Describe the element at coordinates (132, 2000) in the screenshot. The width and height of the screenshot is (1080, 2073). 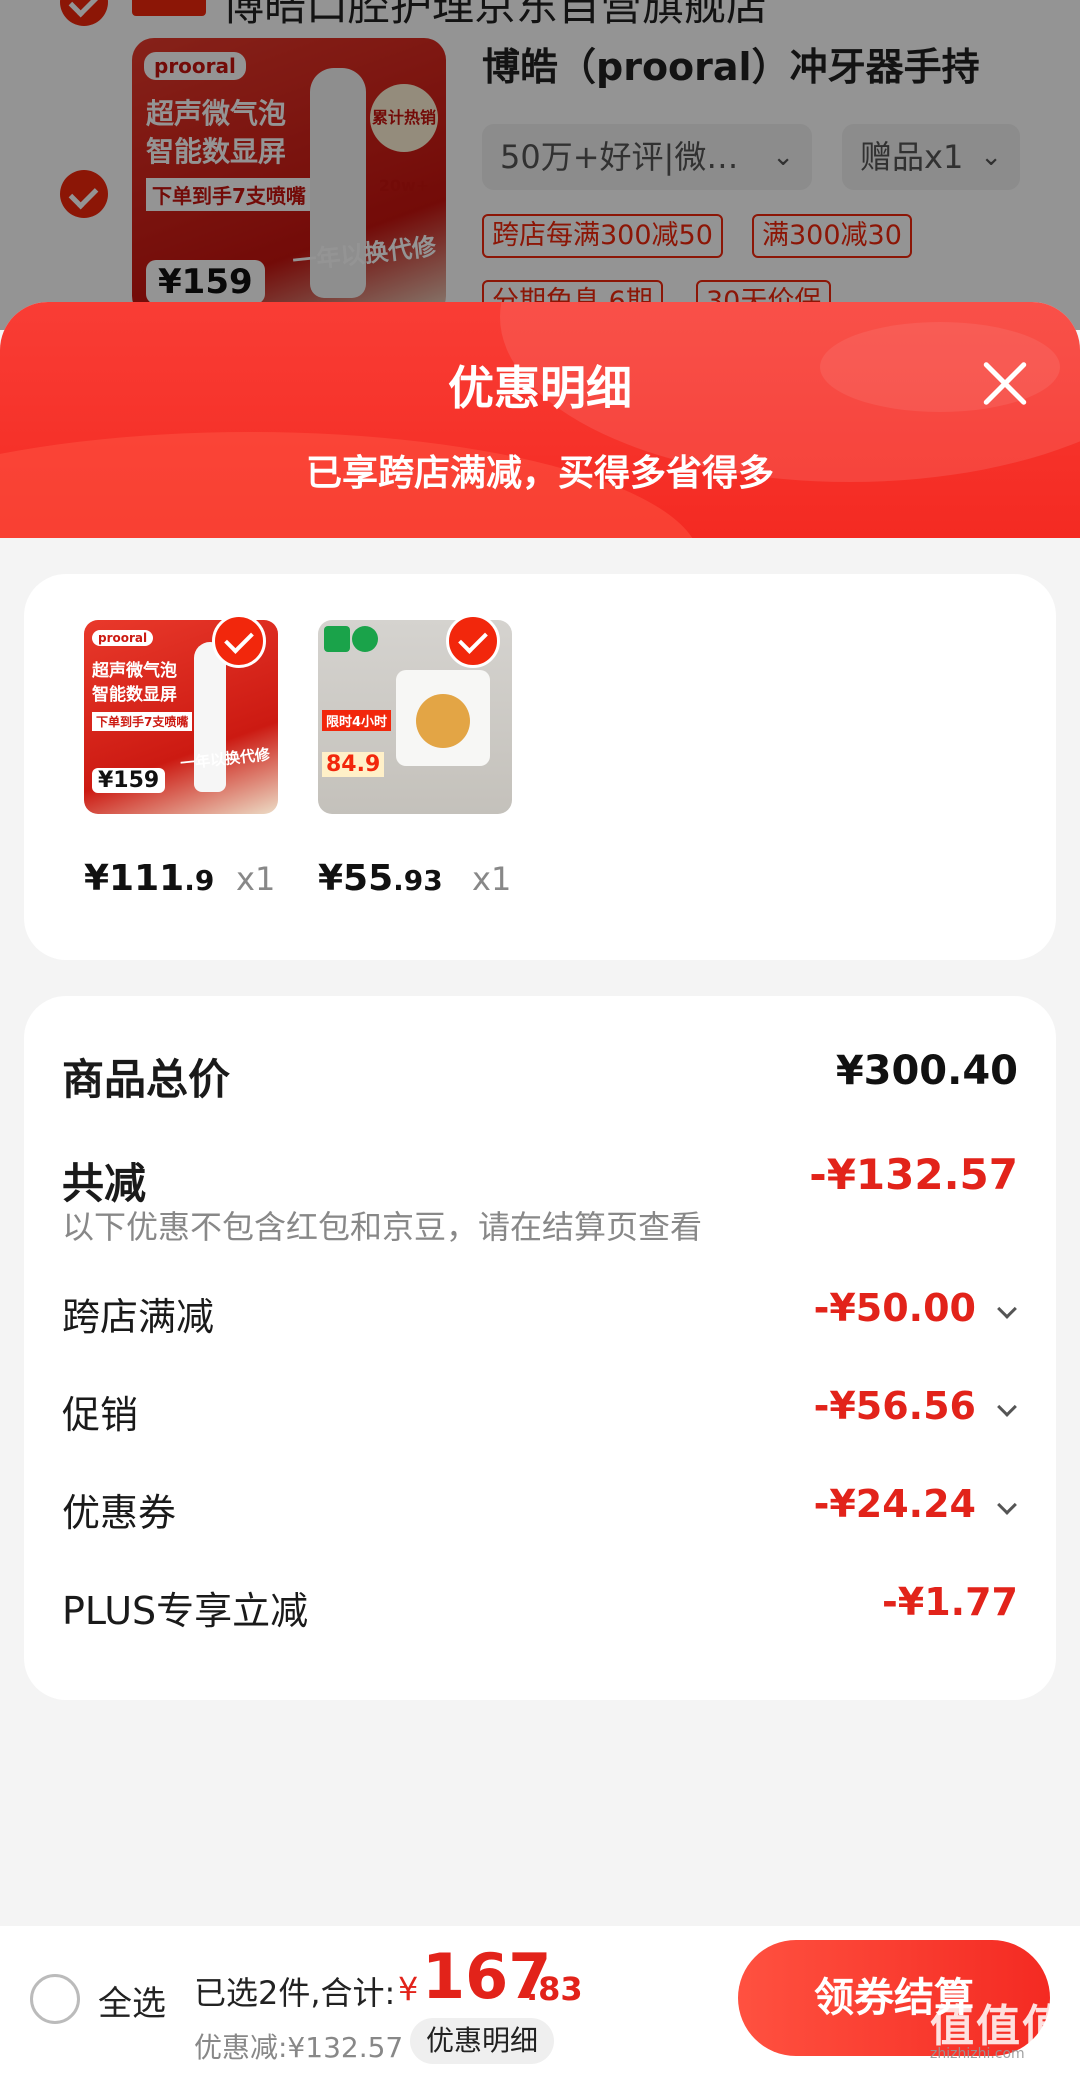
I see `select-all-label: 全选` at that location.